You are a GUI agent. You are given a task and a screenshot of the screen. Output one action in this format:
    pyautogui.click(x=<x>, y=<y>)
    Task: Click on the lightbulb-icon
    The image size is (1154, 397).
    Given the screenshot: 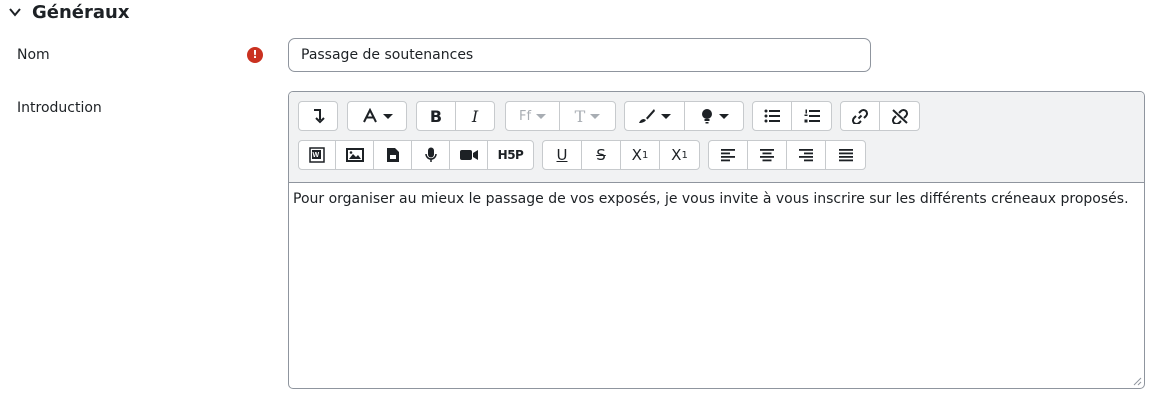 What is the action you would take?
    pyautogui.click(x=706, y=116)
    